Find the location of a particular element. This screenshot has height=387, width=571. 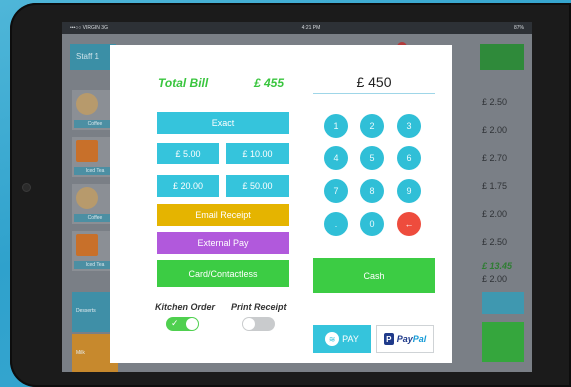

carrier-label: •••○○ VIRGIN 3G is located at coordinates (89, 28).